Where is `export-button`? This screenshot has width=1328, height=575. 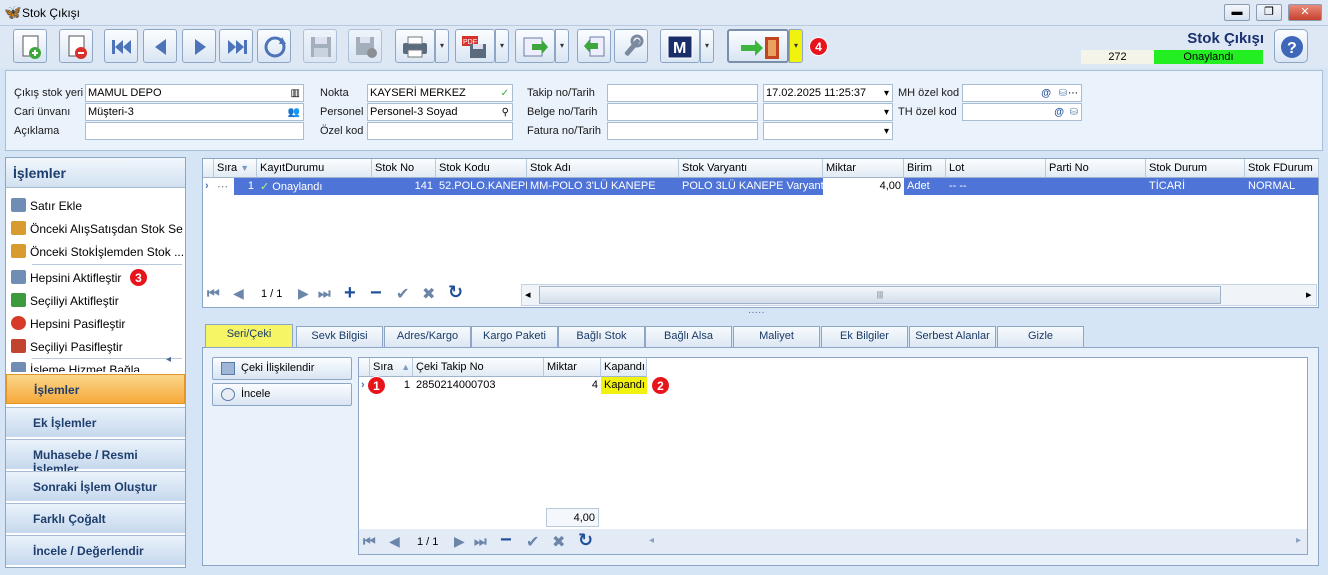 export-button is located at coordinates (535, 46).